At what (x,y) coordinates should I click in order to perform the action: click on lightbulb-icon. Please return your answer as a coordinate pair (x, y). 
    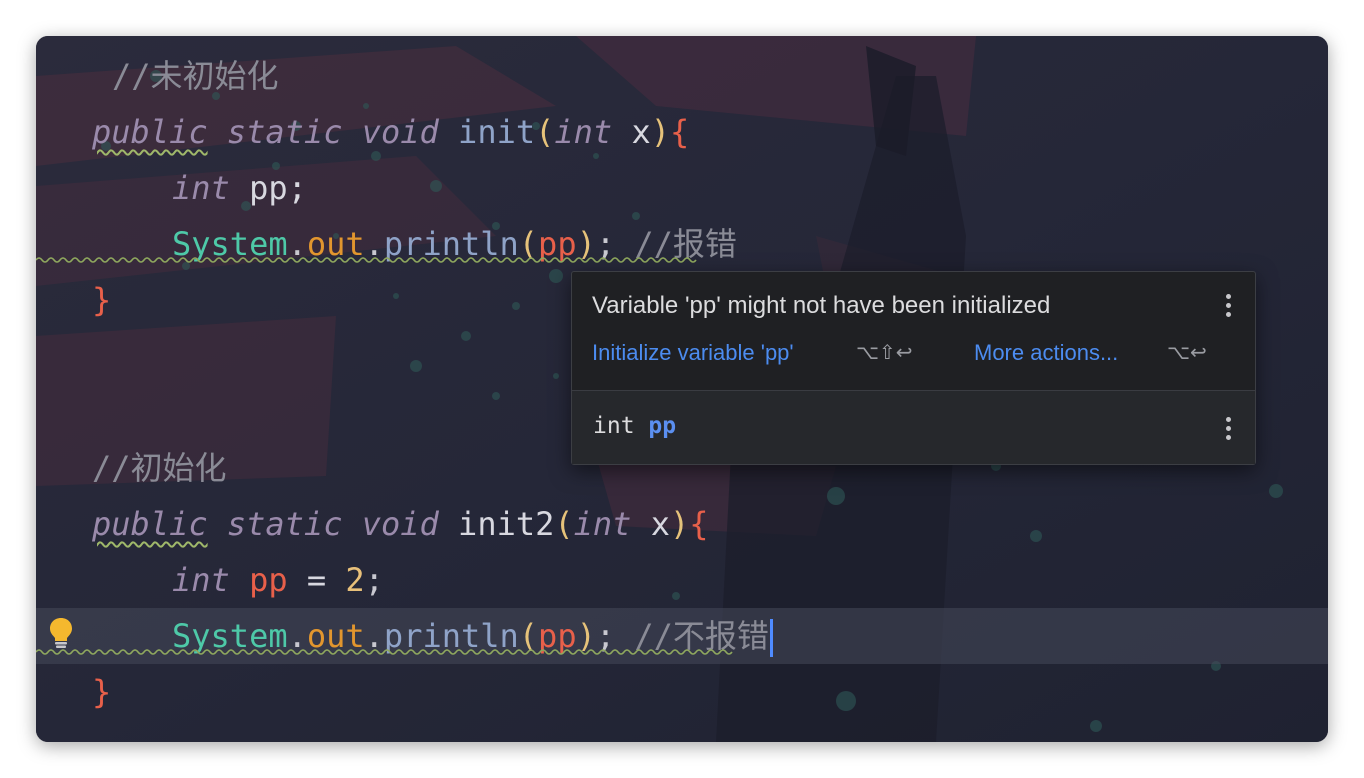
    Looking at the image, I should click on (61, 633).